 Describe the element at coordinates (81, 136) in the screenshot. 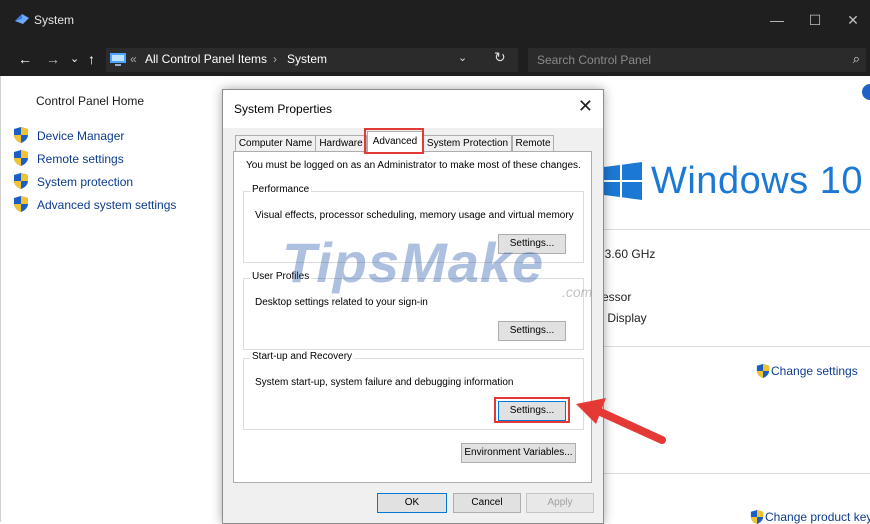

I see `sidebar-item-label: Device Manager` at that location.